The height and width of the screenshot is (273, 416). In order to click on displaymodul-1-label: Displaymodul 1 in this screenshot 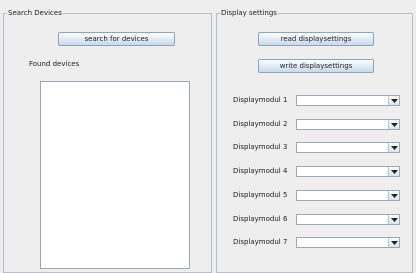, I will do `click(260, 100)`.